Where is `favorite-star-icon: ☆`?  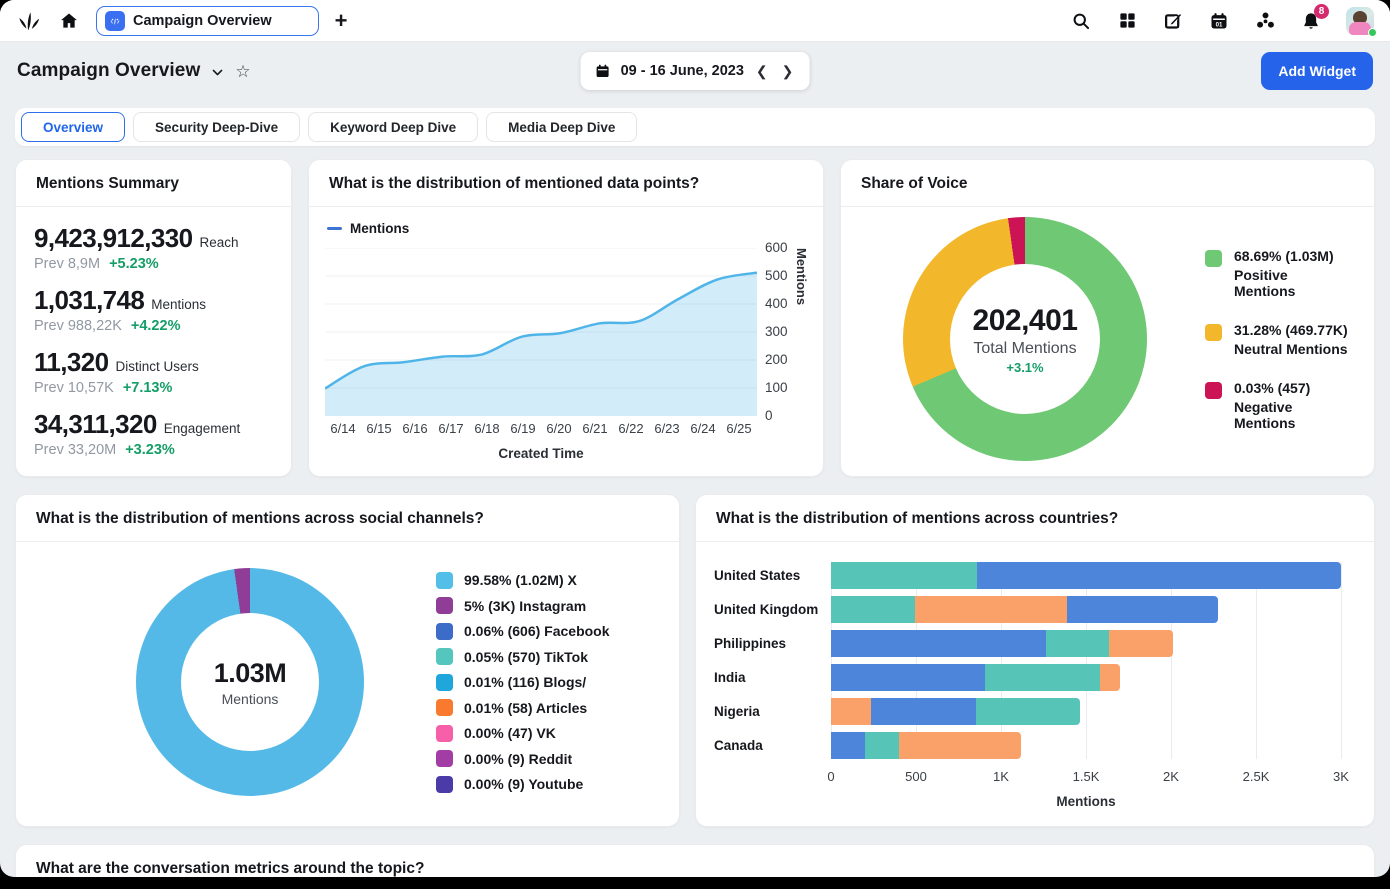 favorite-star-icon: ☆ is located at coordinates (242, 72).